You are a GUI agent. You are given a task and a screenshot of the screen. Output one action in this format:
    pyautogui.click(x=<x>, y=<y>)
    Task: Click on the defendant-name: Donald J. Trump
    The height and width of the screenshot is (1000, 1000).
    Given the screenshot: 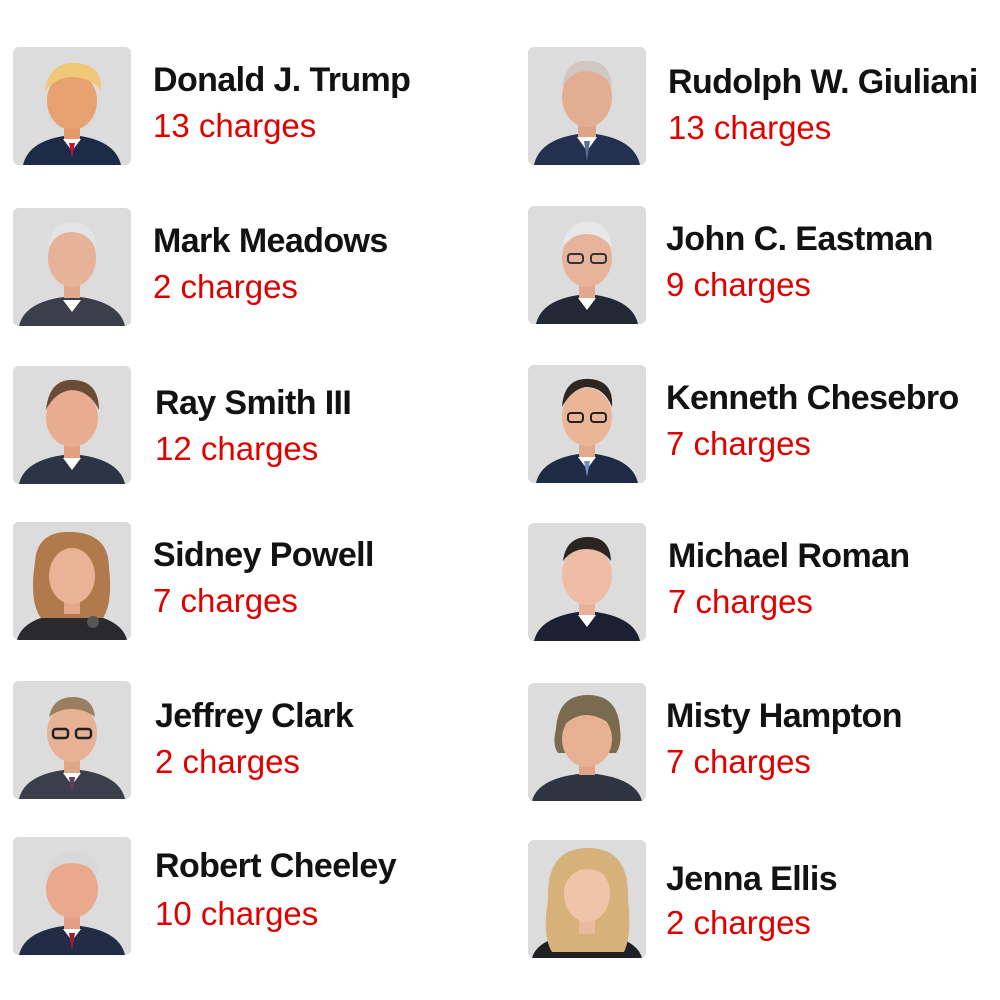 What is the action you would take?
    pyautogui.click(x=282, y=80)
    